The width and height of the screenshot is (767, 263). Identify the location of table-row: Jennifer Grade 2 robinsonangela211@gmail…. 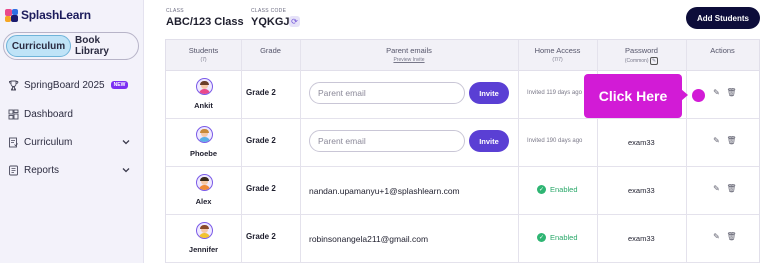
(462, 239).